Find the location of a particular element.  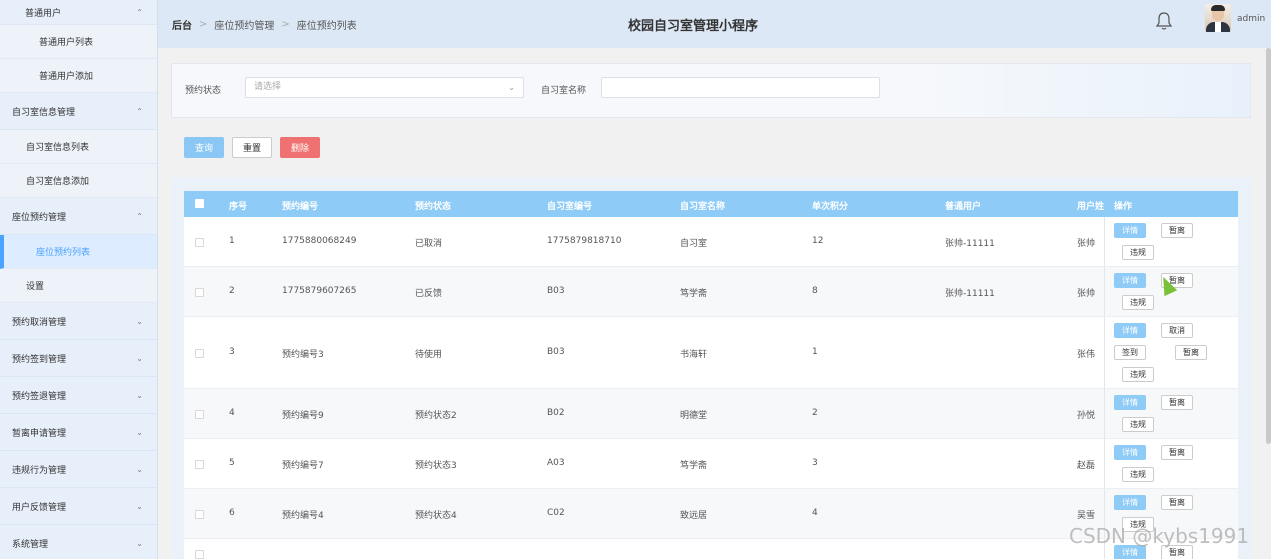

select-all-checkbox is located at coordinates (199, 203).